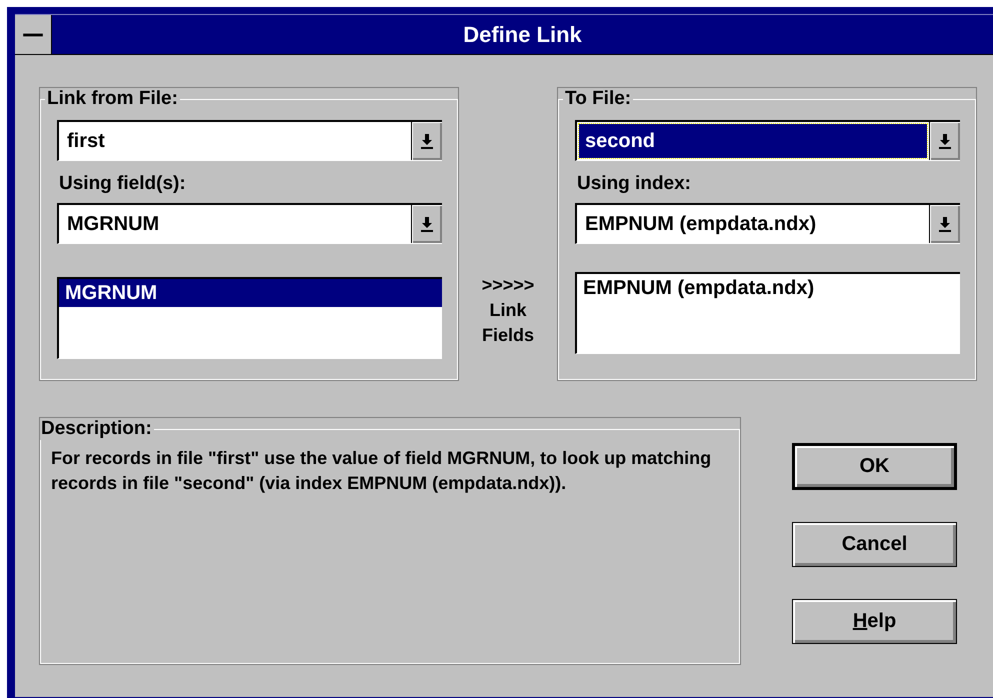  What do you see at coordinates (381, 471) in the screenshot?
I see `description-text: For records in file "first" use the value of field MGRNUM, to look up matching records in file "second" (via index EMPNUM (empdata.ndx)).` at bounding box center [381, 471].